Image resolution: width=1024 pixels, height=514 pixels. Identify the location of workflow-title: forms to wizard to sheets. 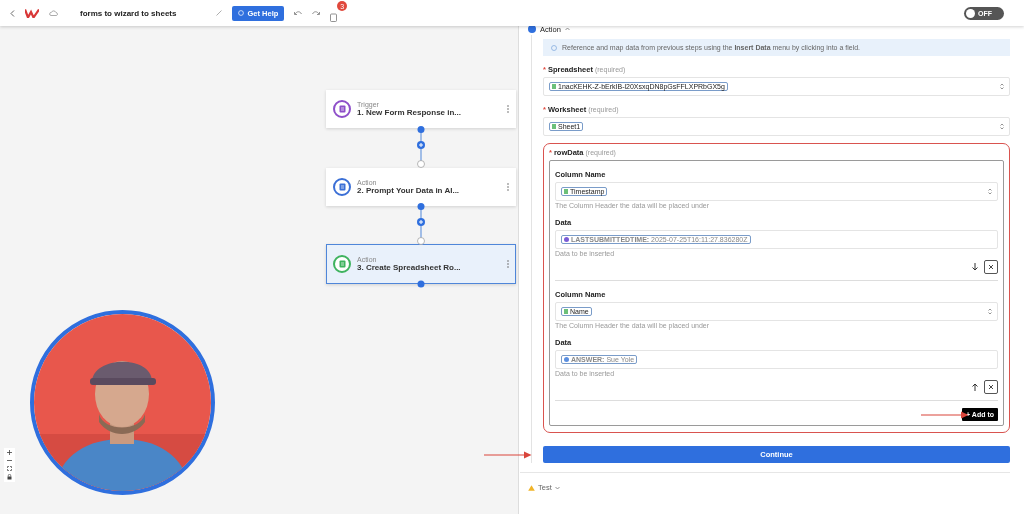
(128, 13).